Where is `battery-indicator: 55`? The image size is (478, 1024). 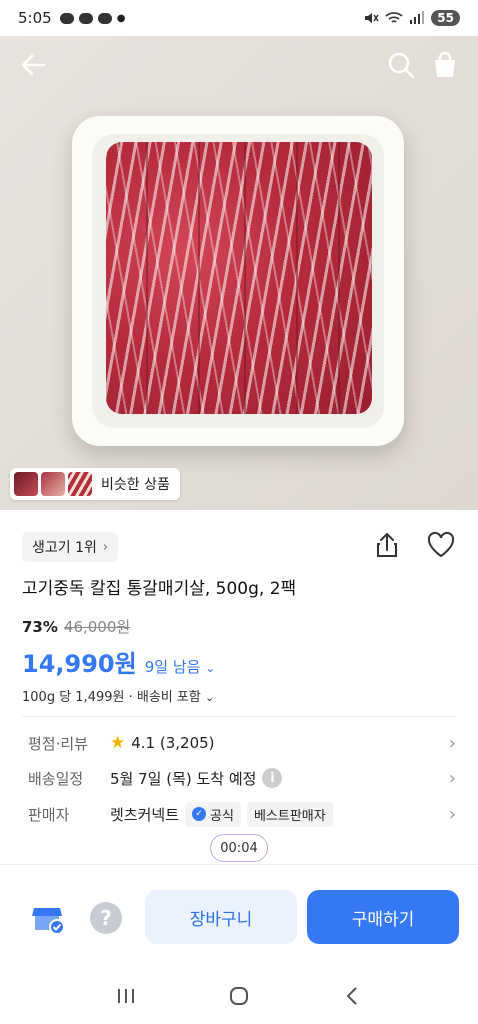
battery-indicator: 55 is located at coordinates (445, 18).